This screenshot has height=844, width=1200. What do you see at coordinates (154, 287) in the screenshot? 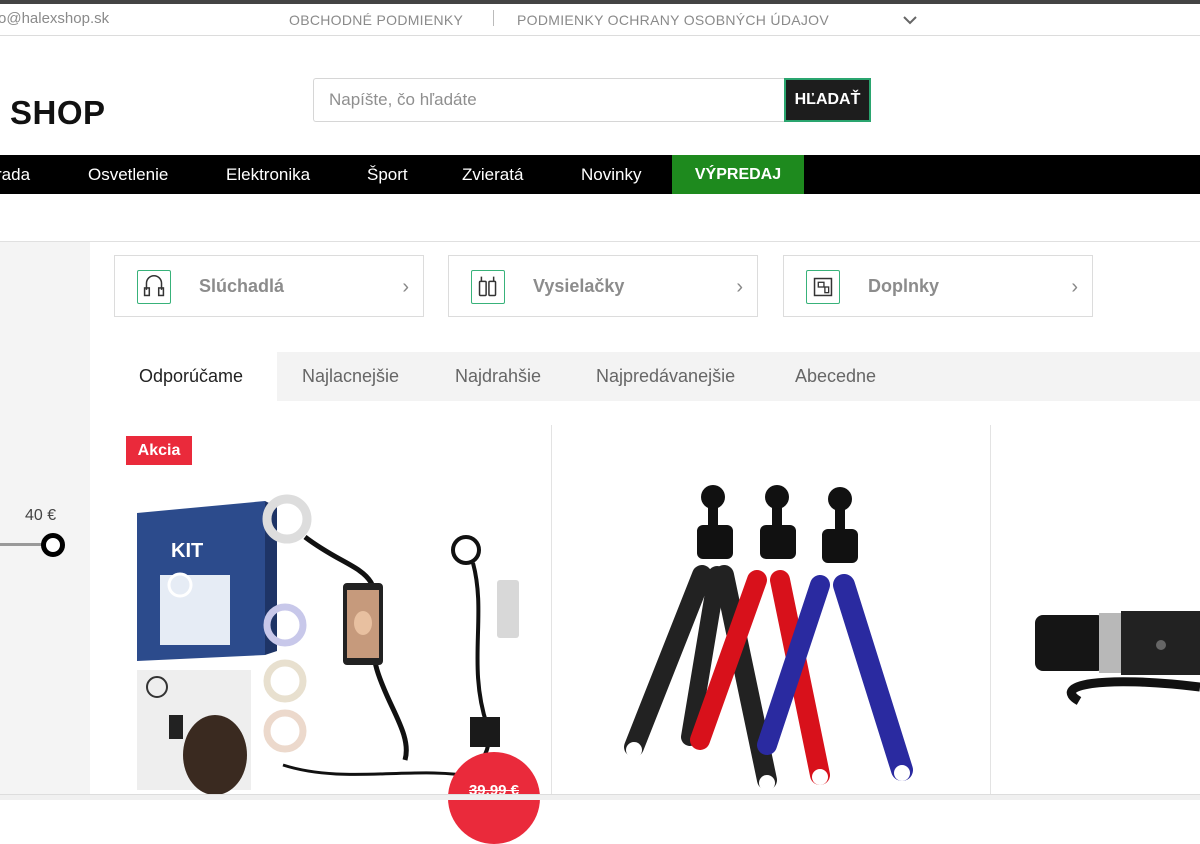
I see `headphones-icon` at bounding box center [154, 287].